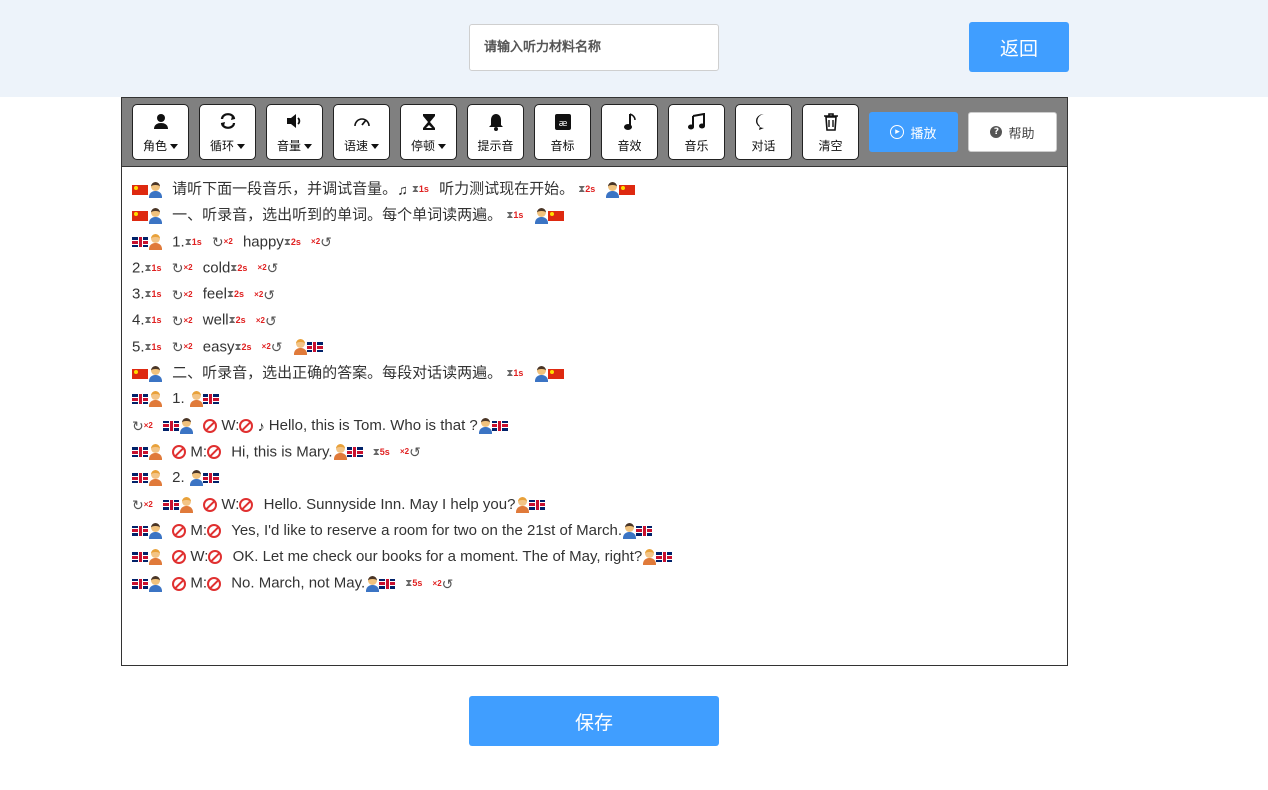 The height and width of the screenshot is (790, 1268). I want to click on line-text: 听力测试现在开始。, so click(507, 189).